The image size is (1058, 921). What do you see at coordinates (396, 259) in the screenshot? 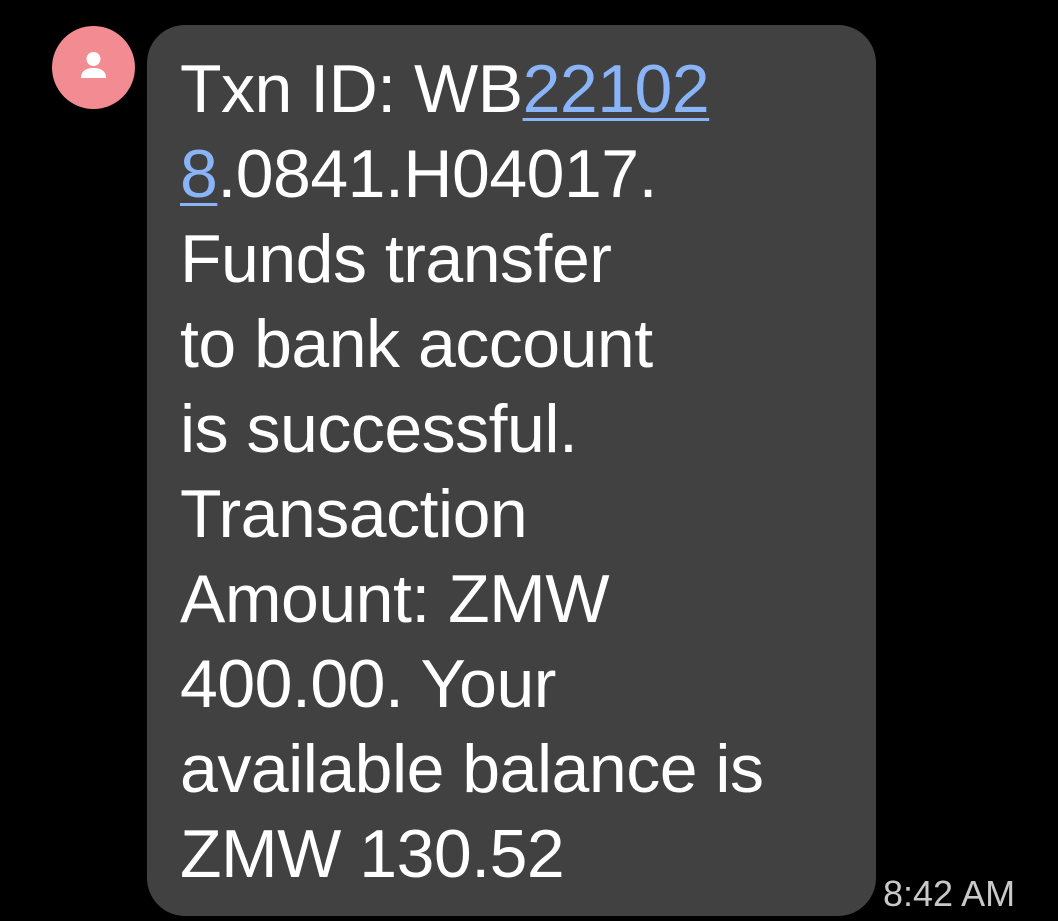
I see `message-line-3: Funds transfer` at bounding box center [396, 259].